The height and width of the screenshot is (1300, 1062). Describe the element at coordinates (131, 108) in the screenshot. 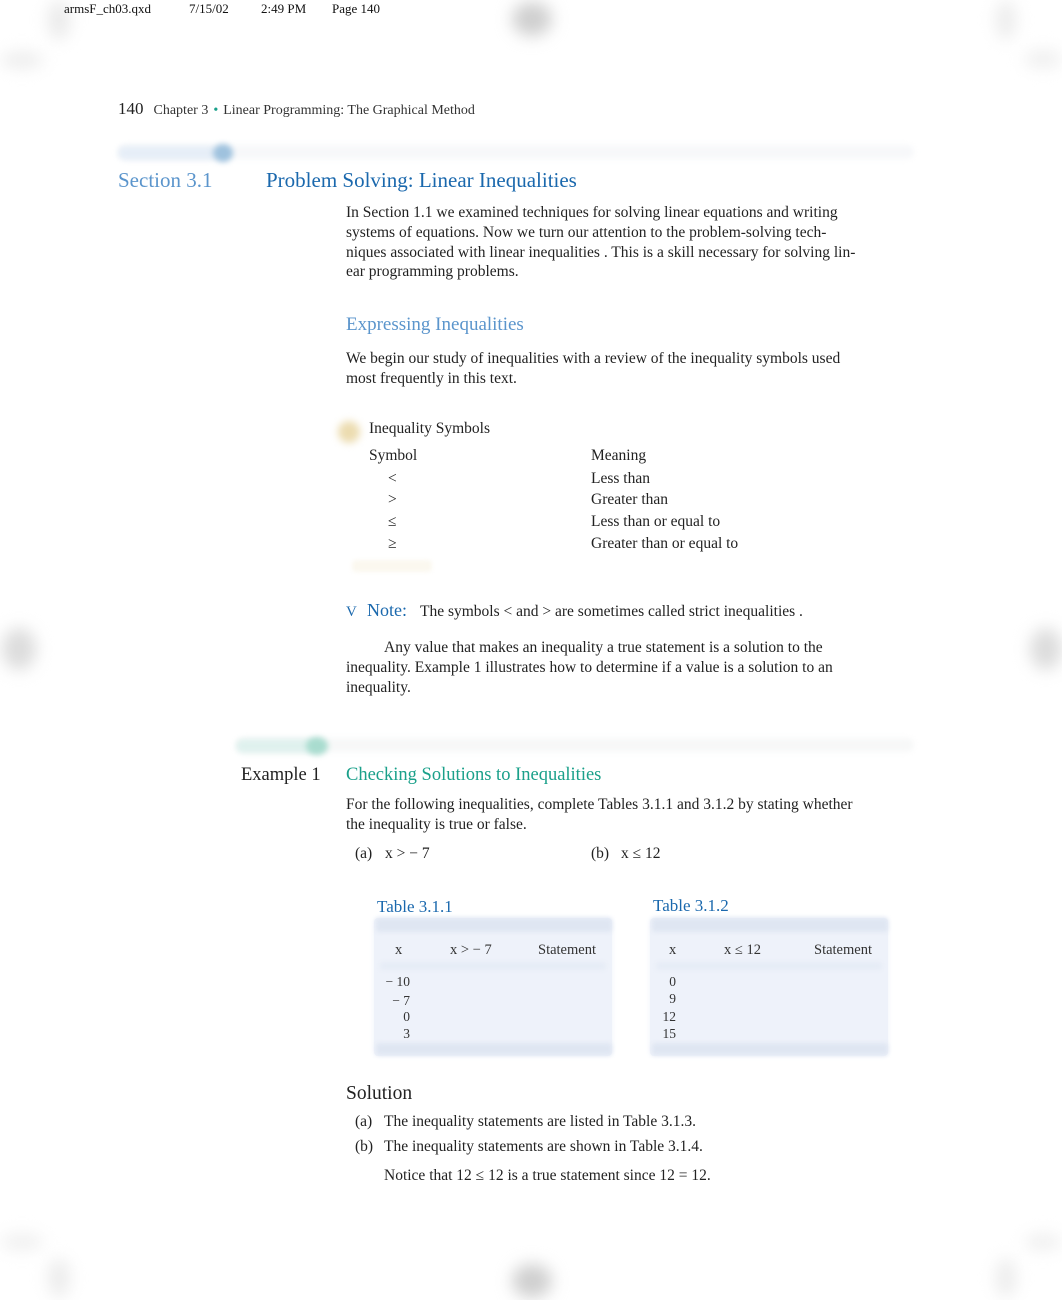

I see `page-number: 140` at that location.